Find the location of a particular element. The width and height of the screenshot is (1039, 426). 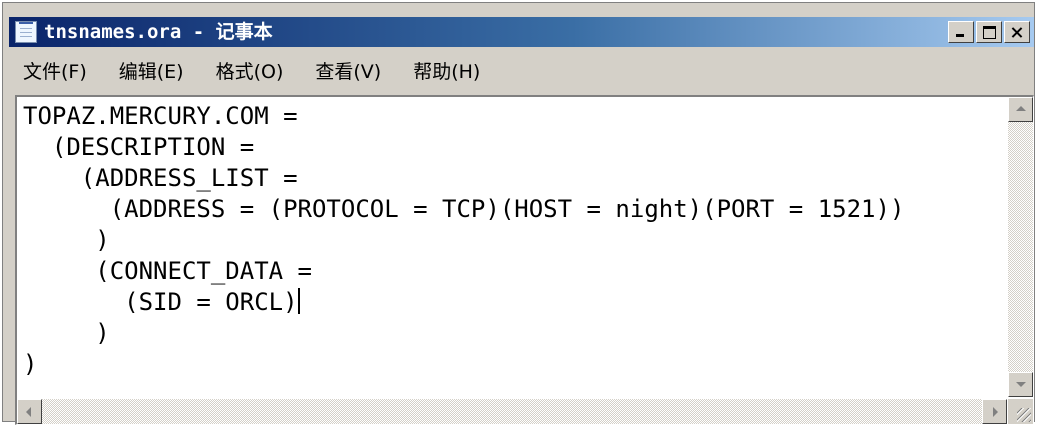

menu-view: 查看(V) is located at coordinates (348, 70).